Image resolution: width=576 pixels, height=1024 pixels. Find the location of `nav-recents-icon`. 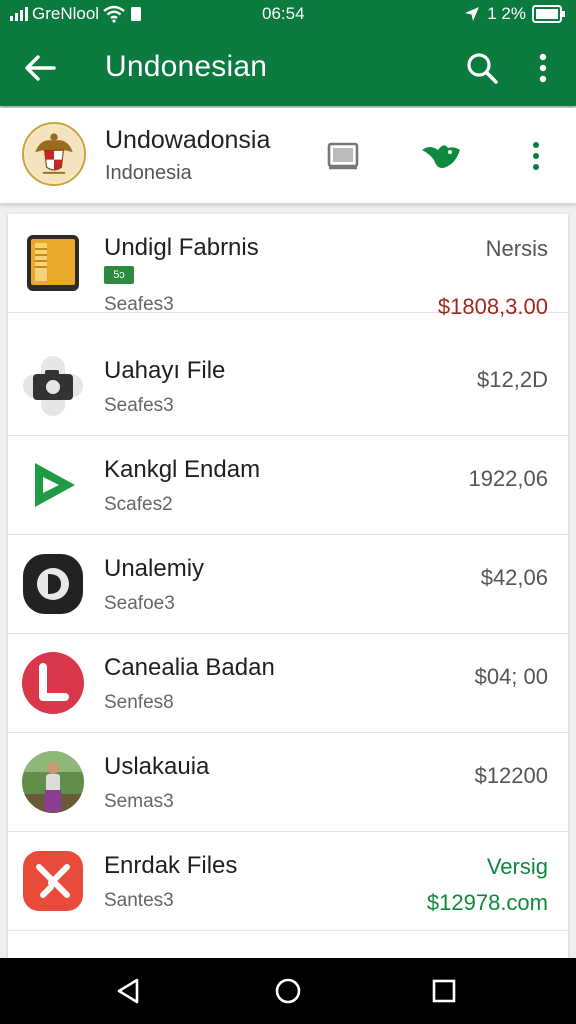

nav-recents-icon is located at coordinates (444, 991).